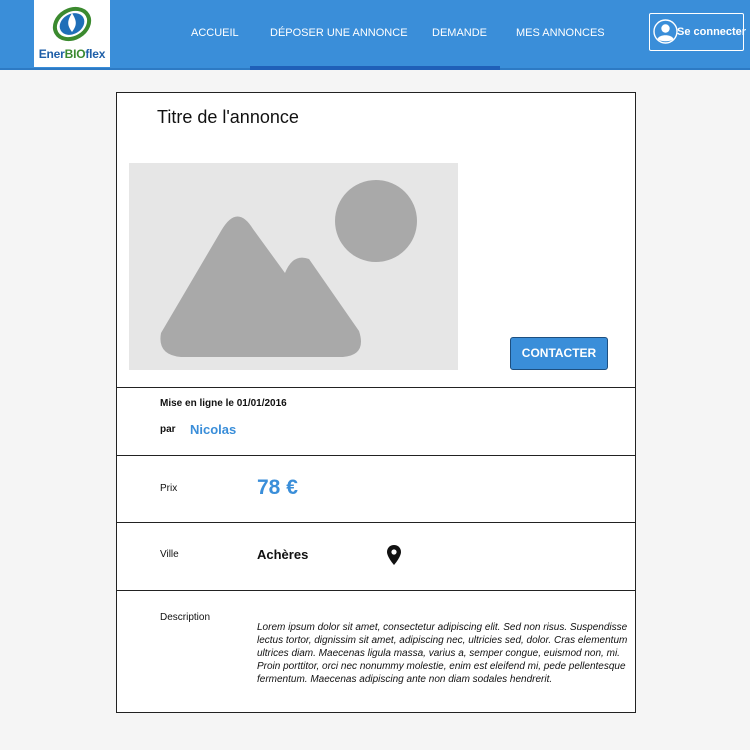 Image resolution: width=750 pixels, height=750 pixels. Describe the element at coordinates (394, 555) in the screenshot. I see `map-pin-icon` at that location.